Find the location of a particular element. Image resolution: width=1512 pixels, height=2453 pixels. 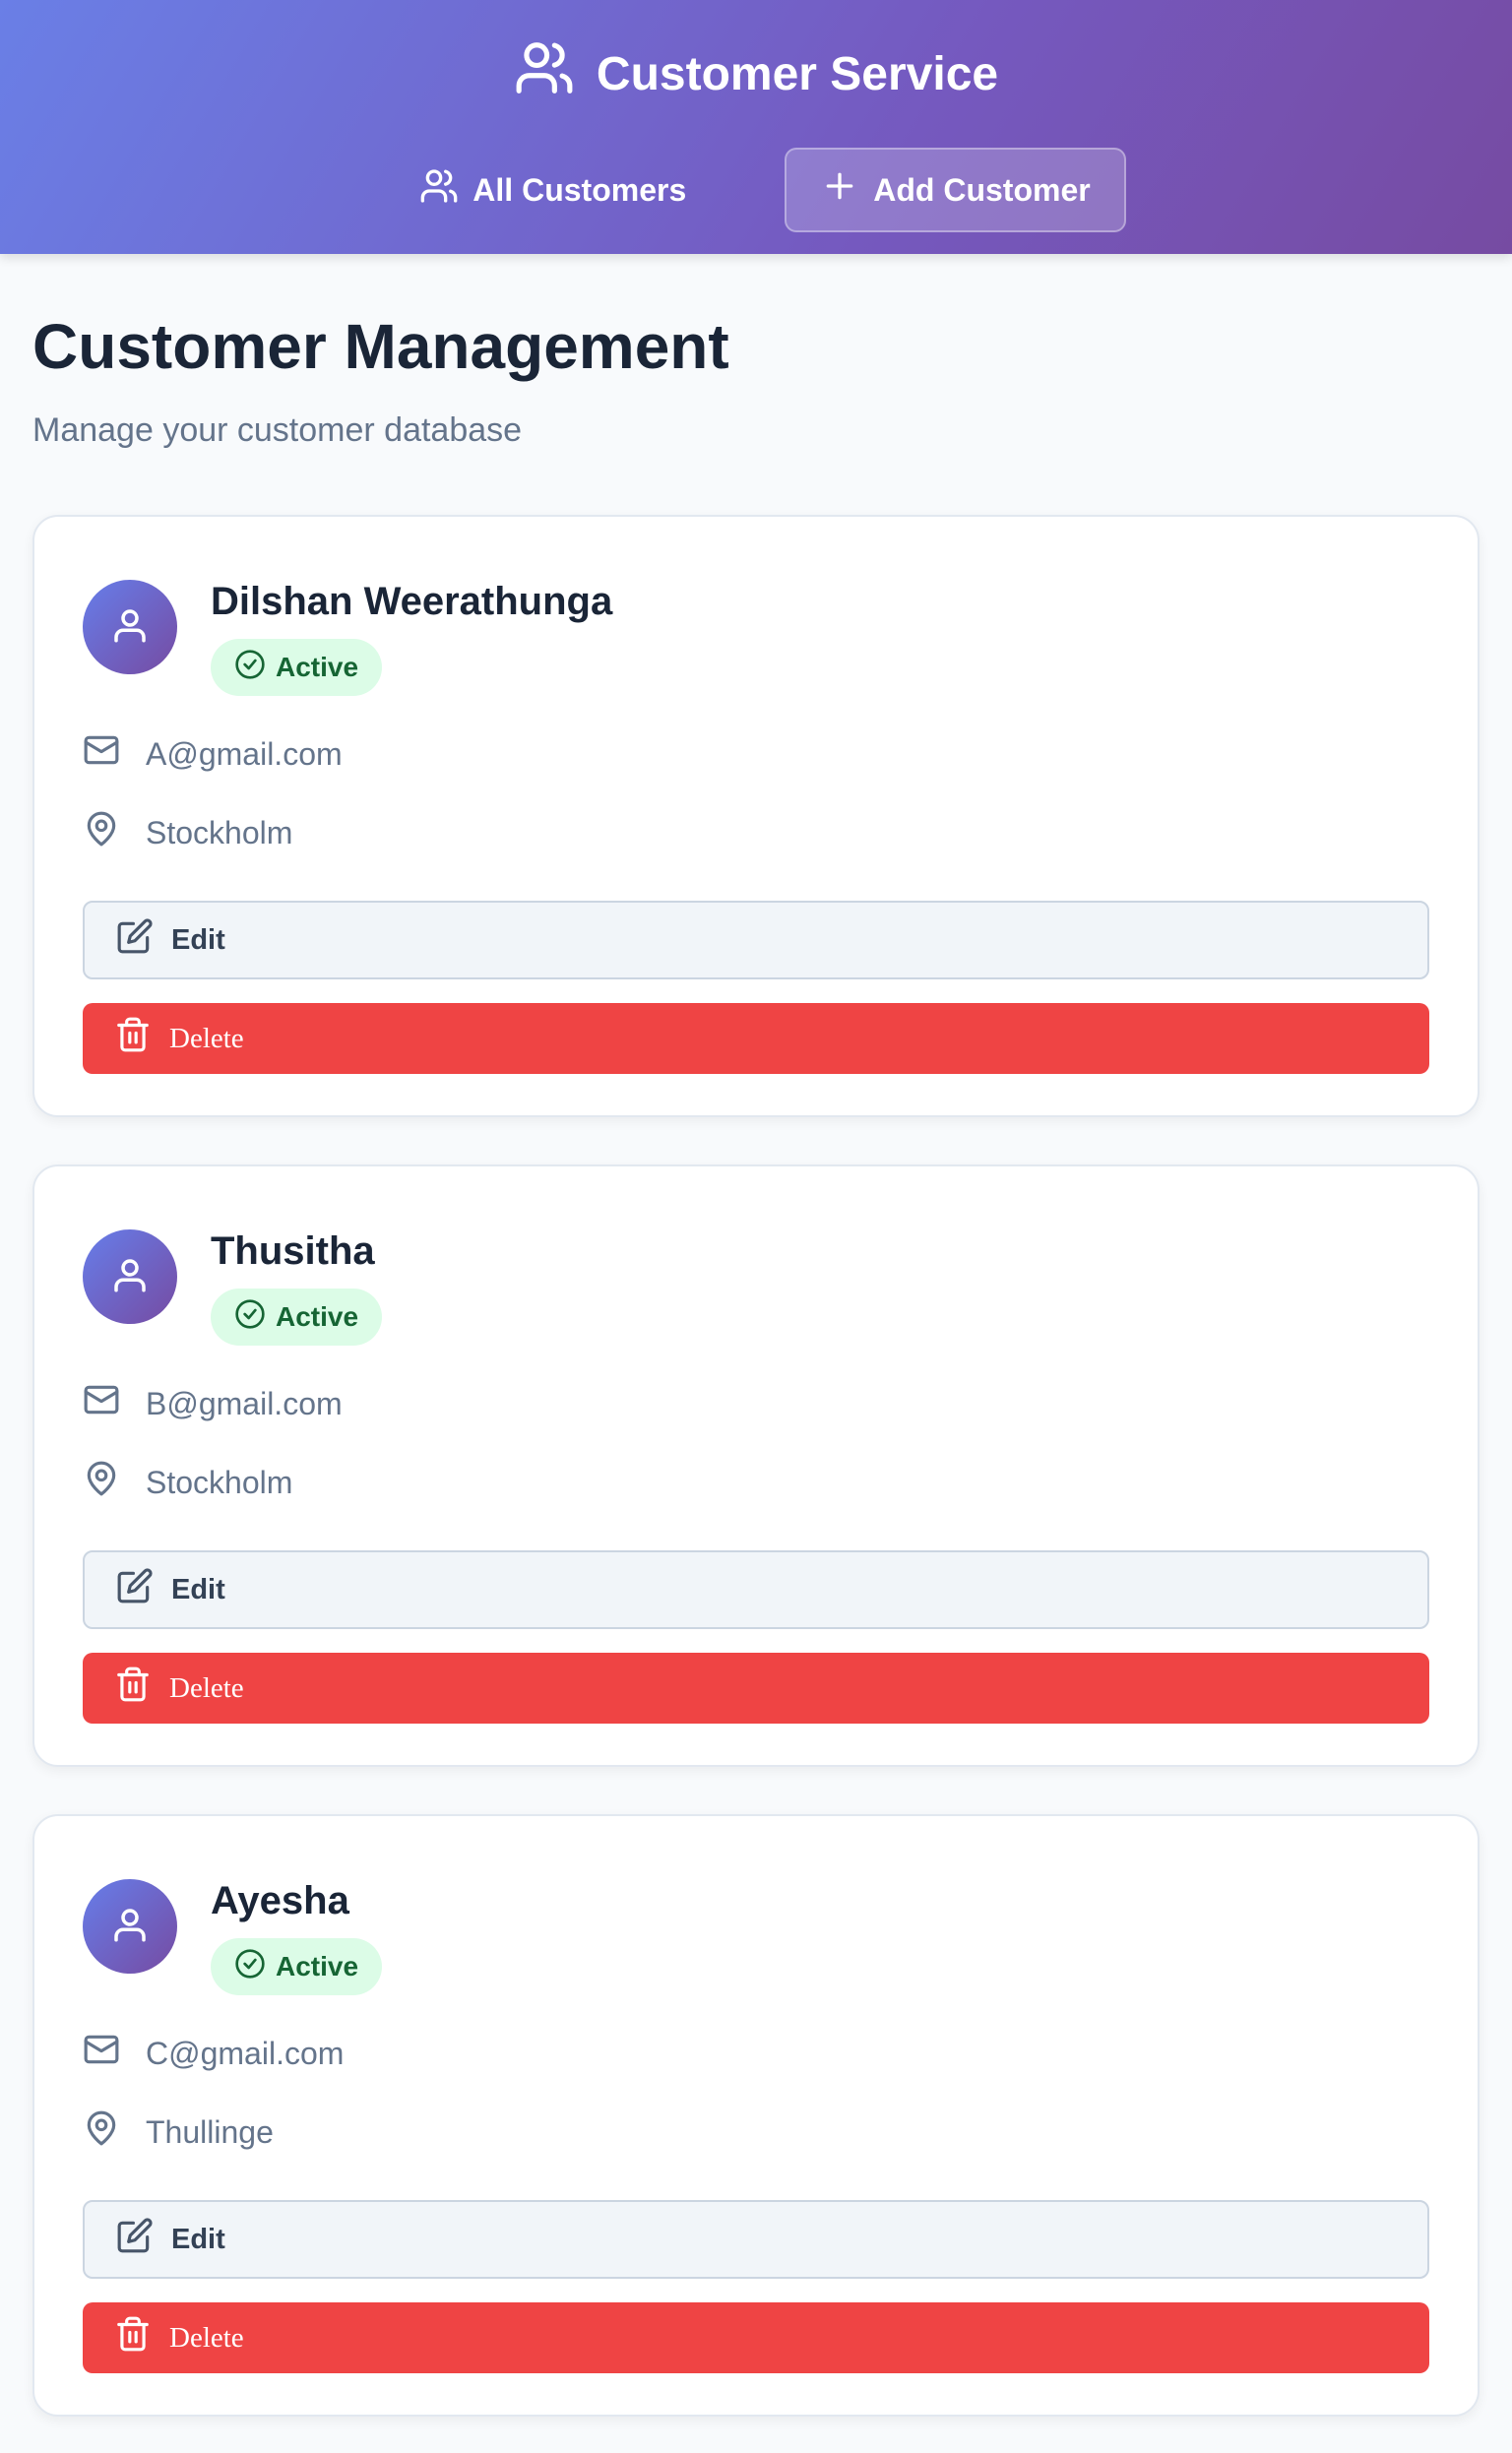

nav-all-customers-label: All Customers is located at coordinates (579, 190).